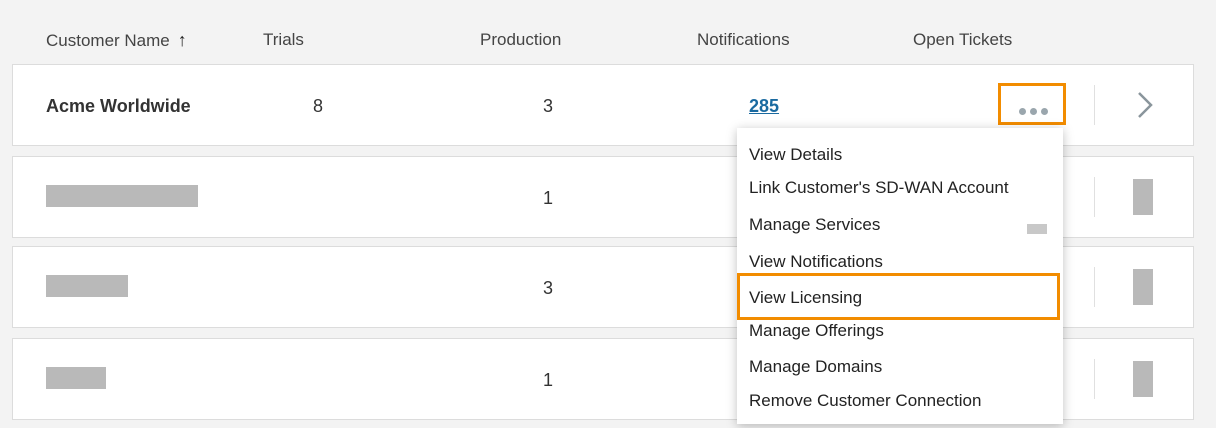  I want to click on sort-ascending-icon: ↑, so click(182, 40).